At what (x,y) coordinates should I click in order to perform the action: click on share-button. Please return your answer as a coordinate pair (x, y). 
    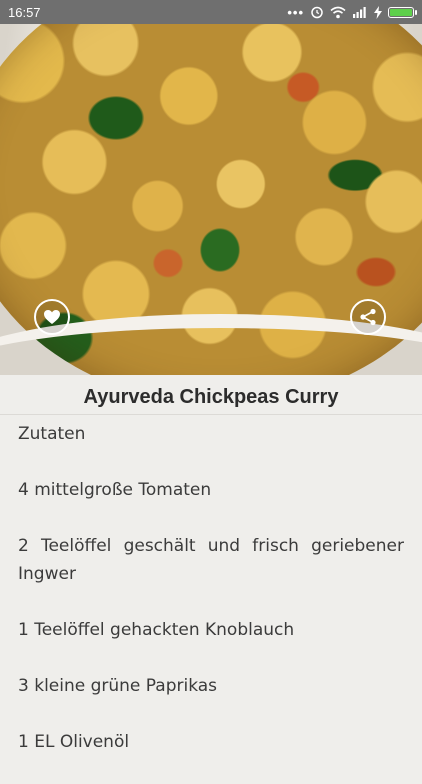
    Looking at the image, I should click on (368, 317).